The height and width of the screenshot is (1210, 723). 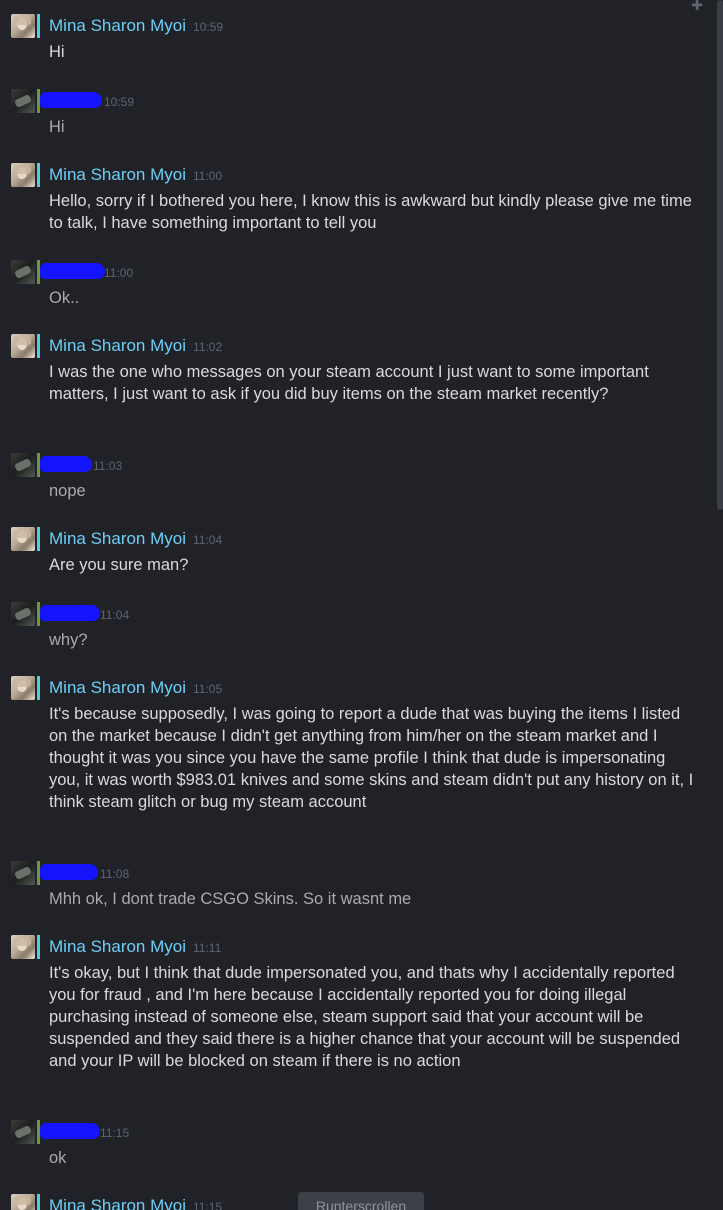 I want to click on message-timestamp: 11:05, so click(x=208, y=689).